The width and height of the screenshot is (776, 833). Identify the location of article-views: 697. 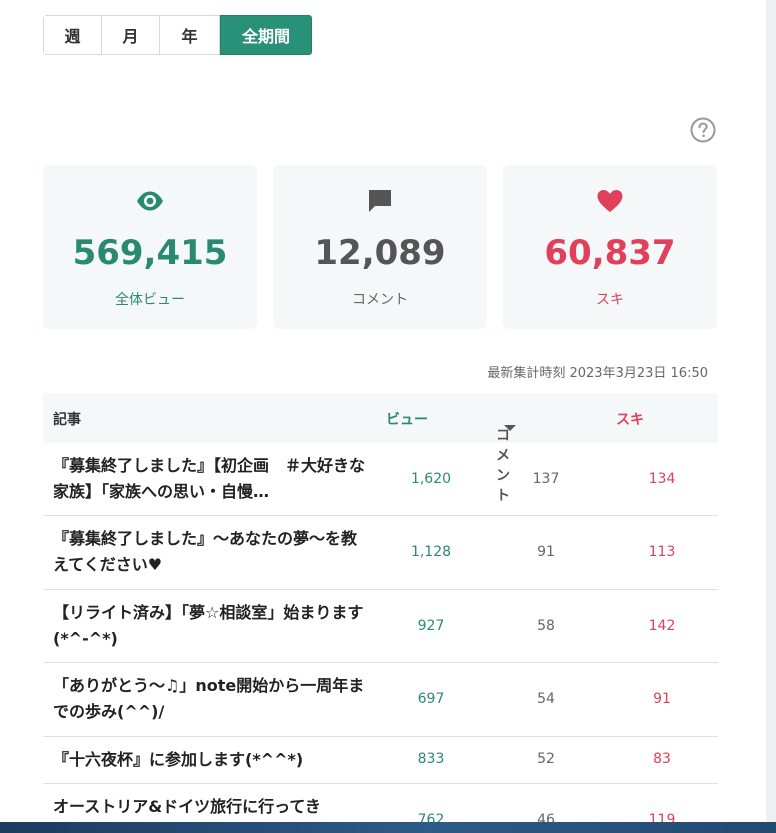
(431, 699).